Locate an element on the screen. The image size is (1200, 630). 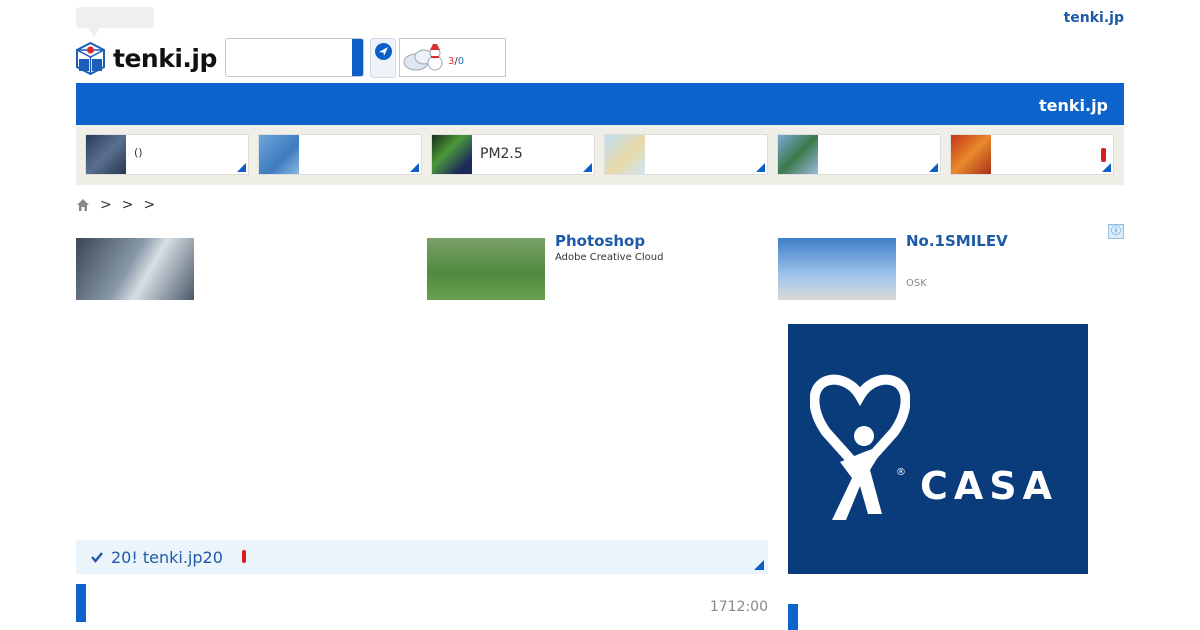
search-input is located at coordinates (294, 57).